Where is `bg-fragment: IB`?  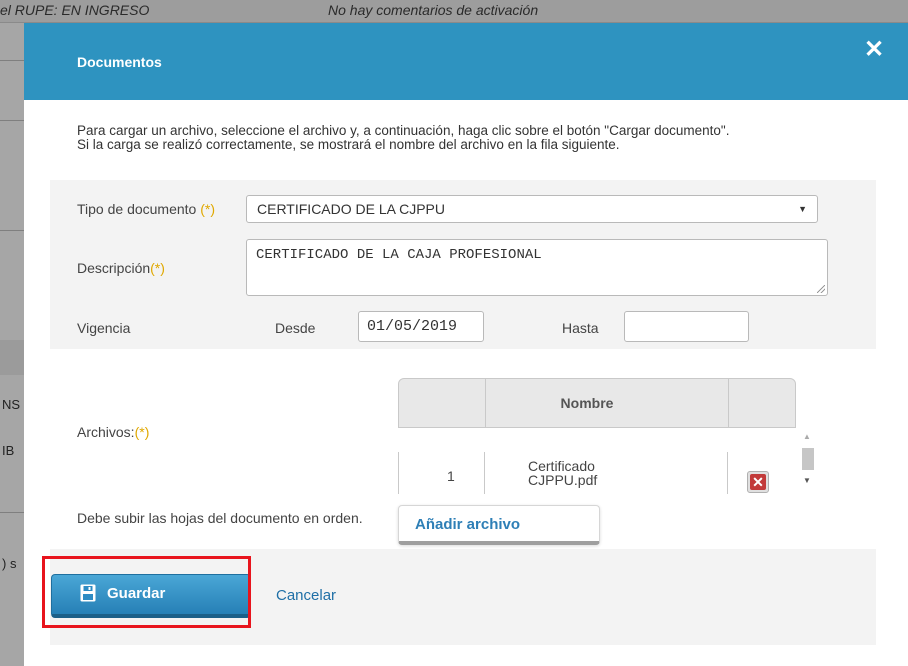 bg-fragment: IB is located at coordinates (8, 450).